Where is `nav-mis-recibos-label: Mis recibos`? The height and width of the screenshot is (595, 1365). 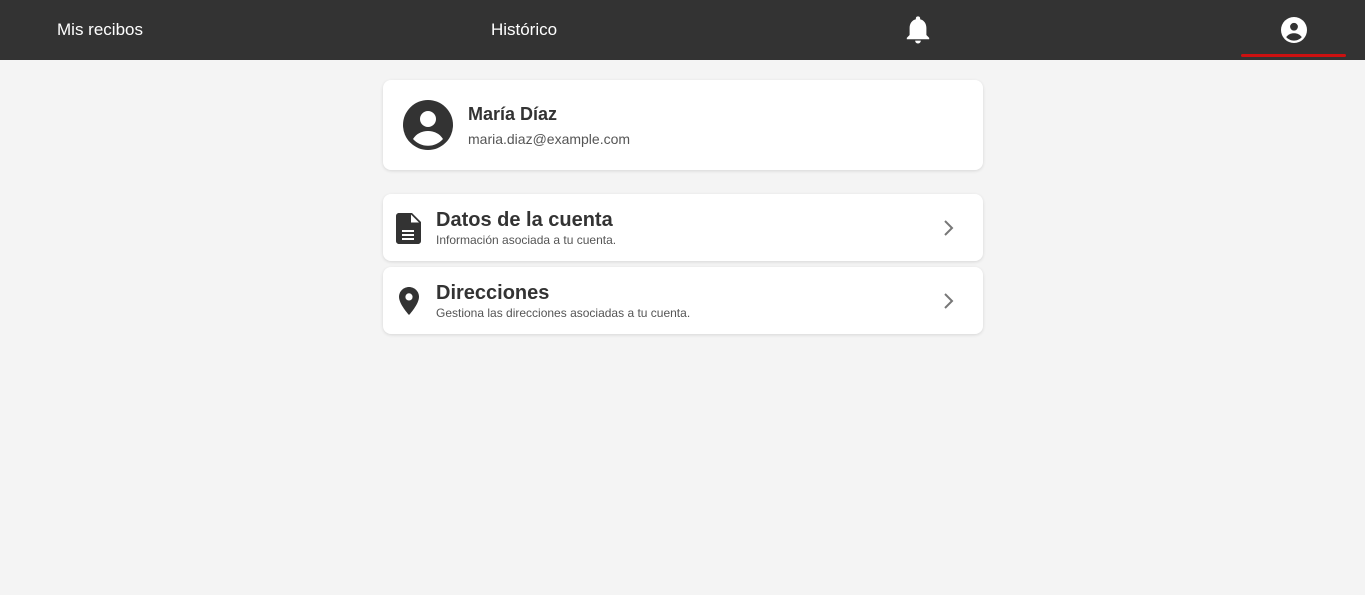 nav-mis-recibos-label: Mis recibos is located at coordinates (100, 29).